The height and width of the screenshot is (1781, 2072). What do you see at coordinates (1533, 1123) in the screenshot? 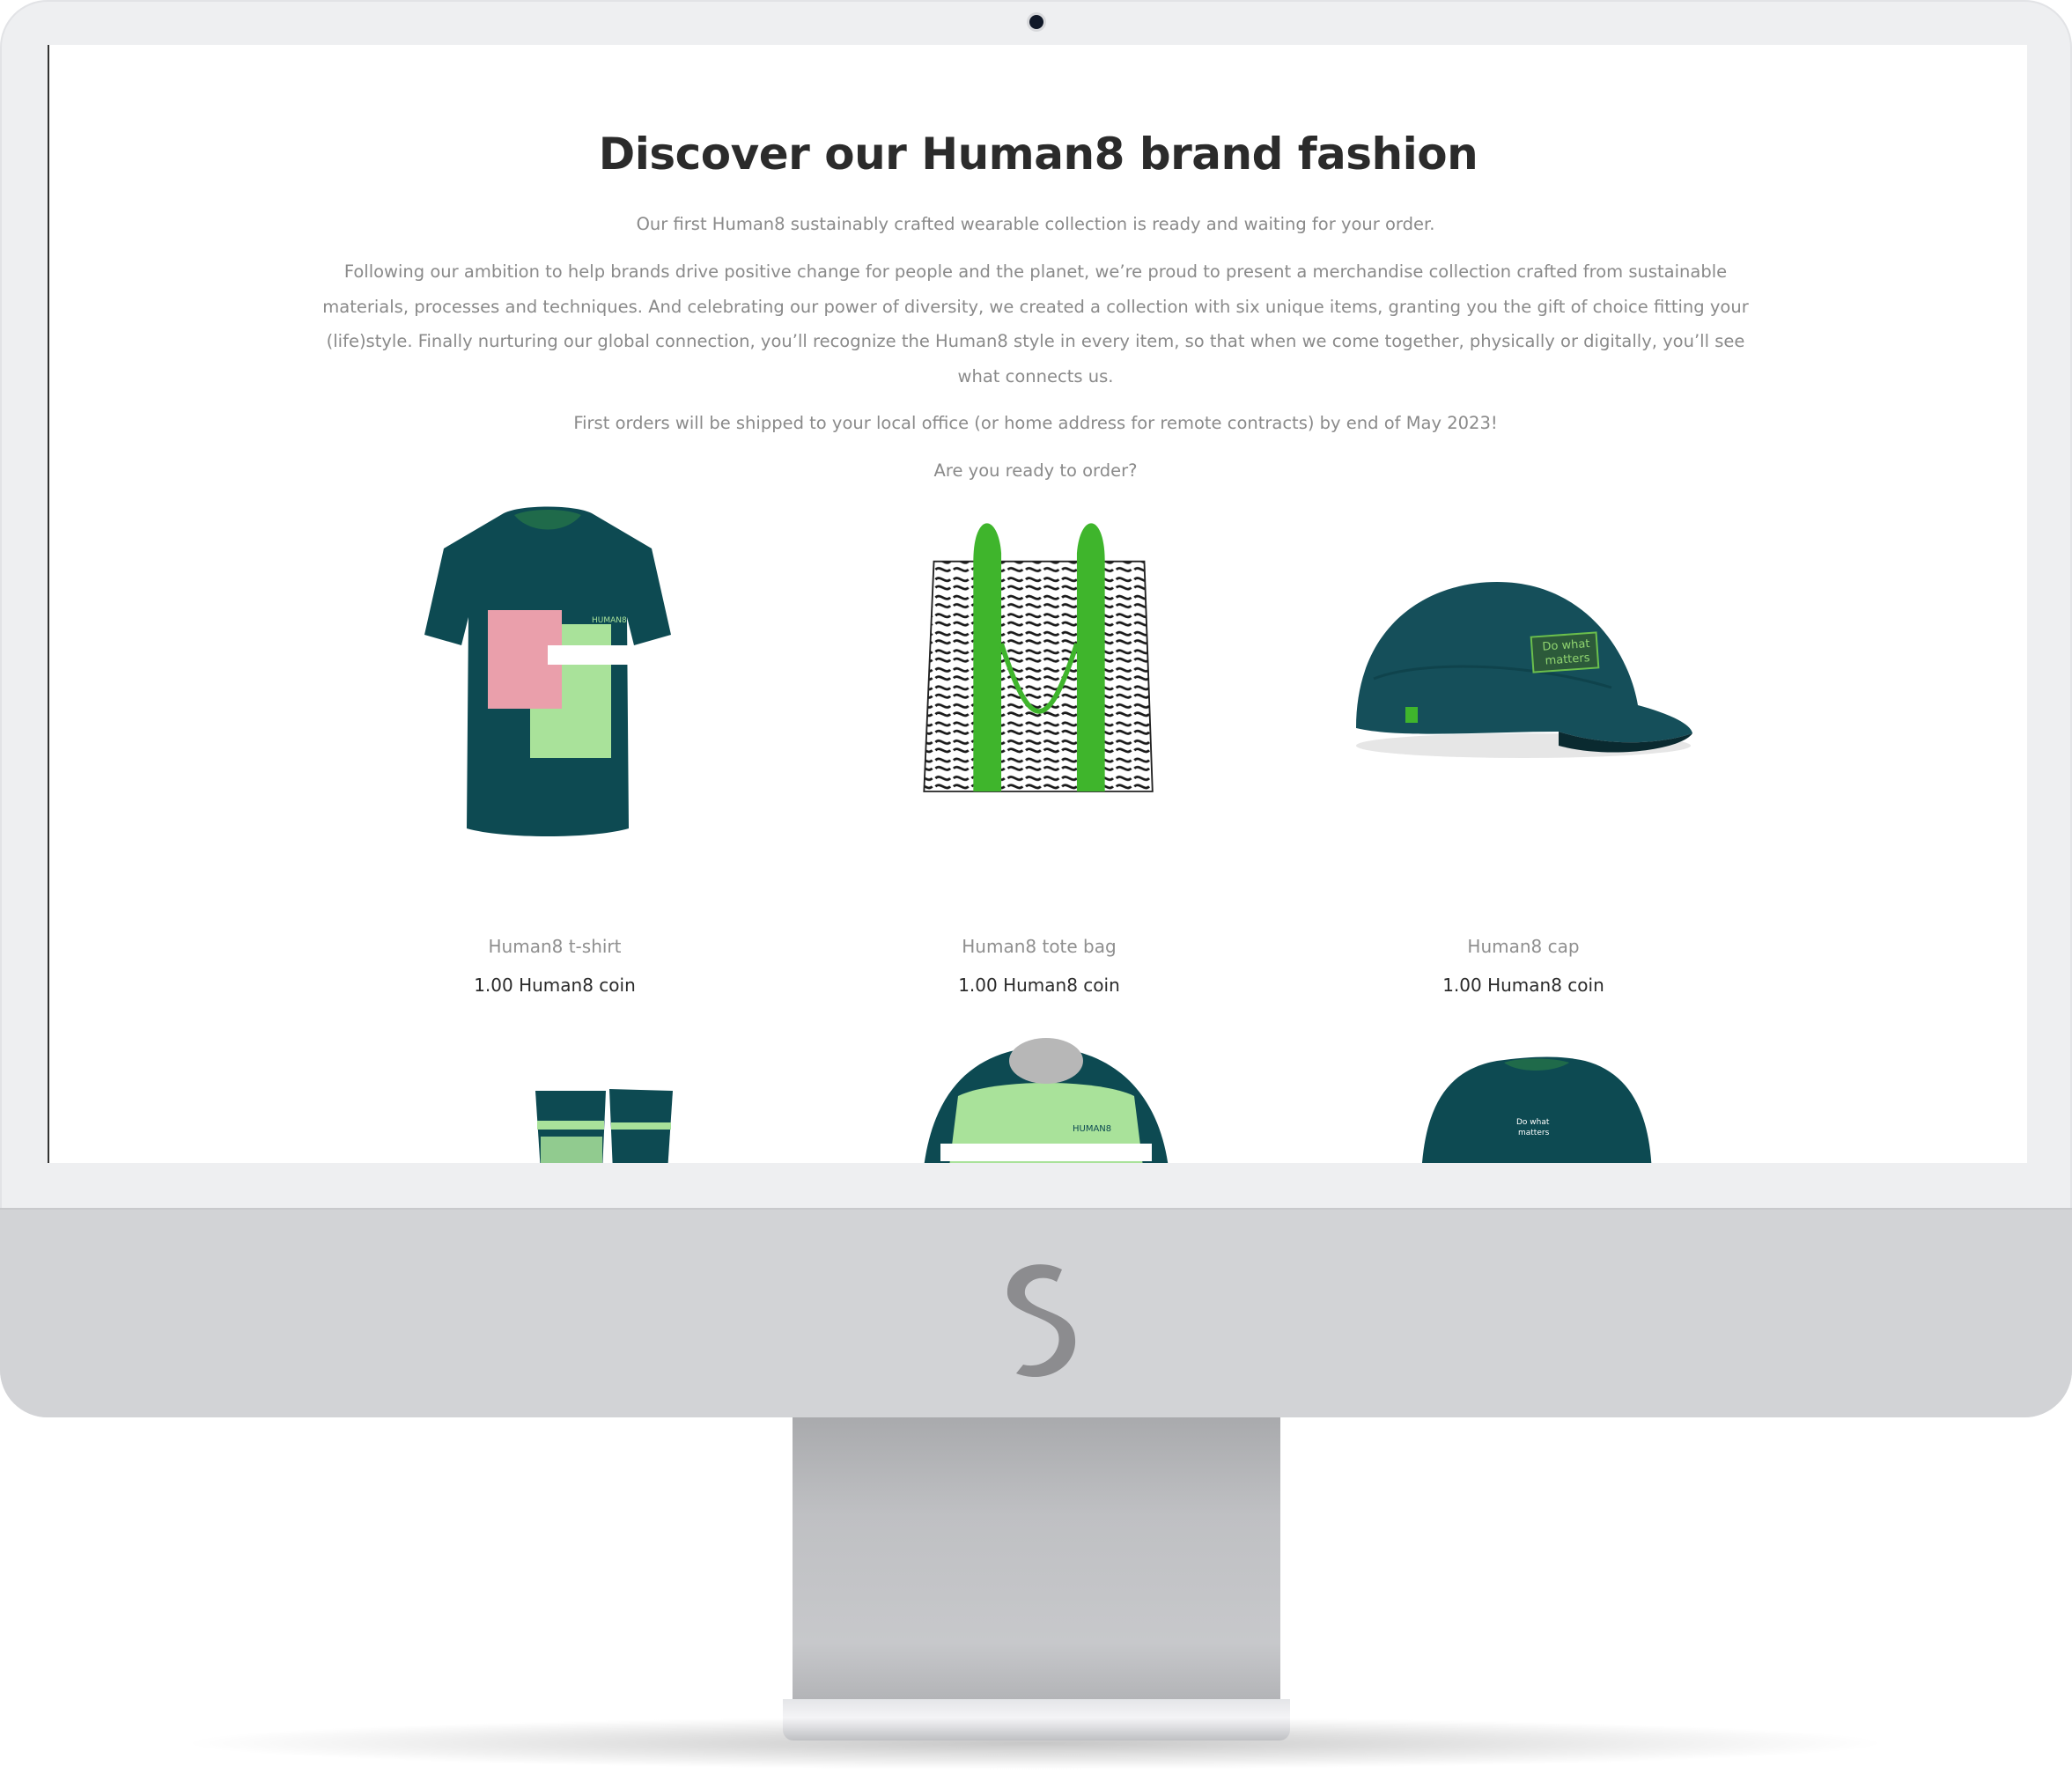
I see `tshirt-print-line-1: Do what` at bounding box center [1533, 1123].